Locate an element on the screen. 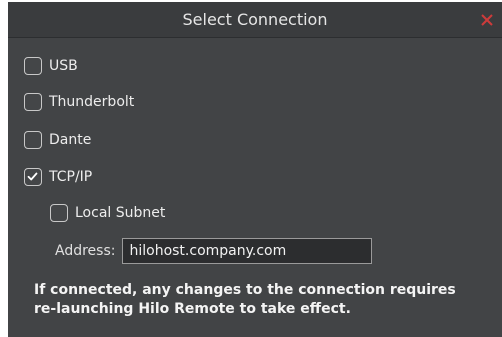 Image resolution: width=502 pixels, height=337 pixels. thunderbolt-checkbox is located at coordinates (33, 102).